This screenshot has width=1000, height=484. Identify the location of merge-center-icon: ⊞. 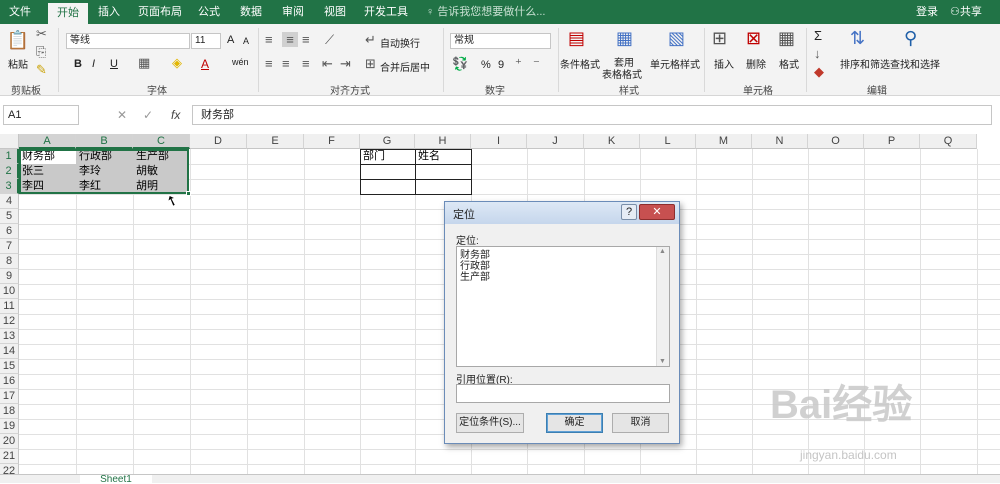
(370, 64).